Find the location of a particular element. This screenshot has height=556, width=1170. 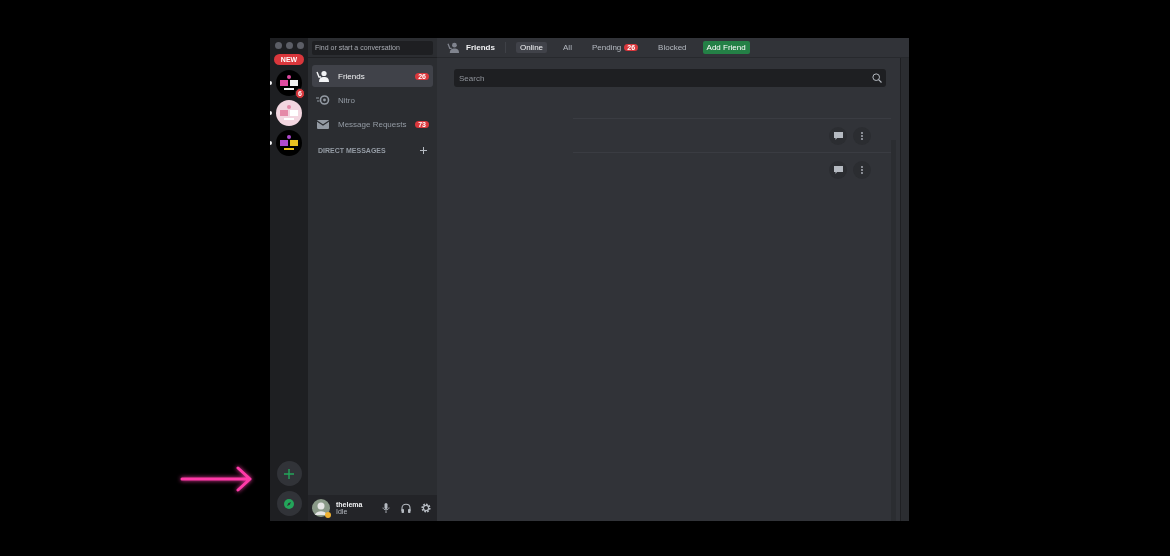

arrow-icon is located at coordinates (217, 479).